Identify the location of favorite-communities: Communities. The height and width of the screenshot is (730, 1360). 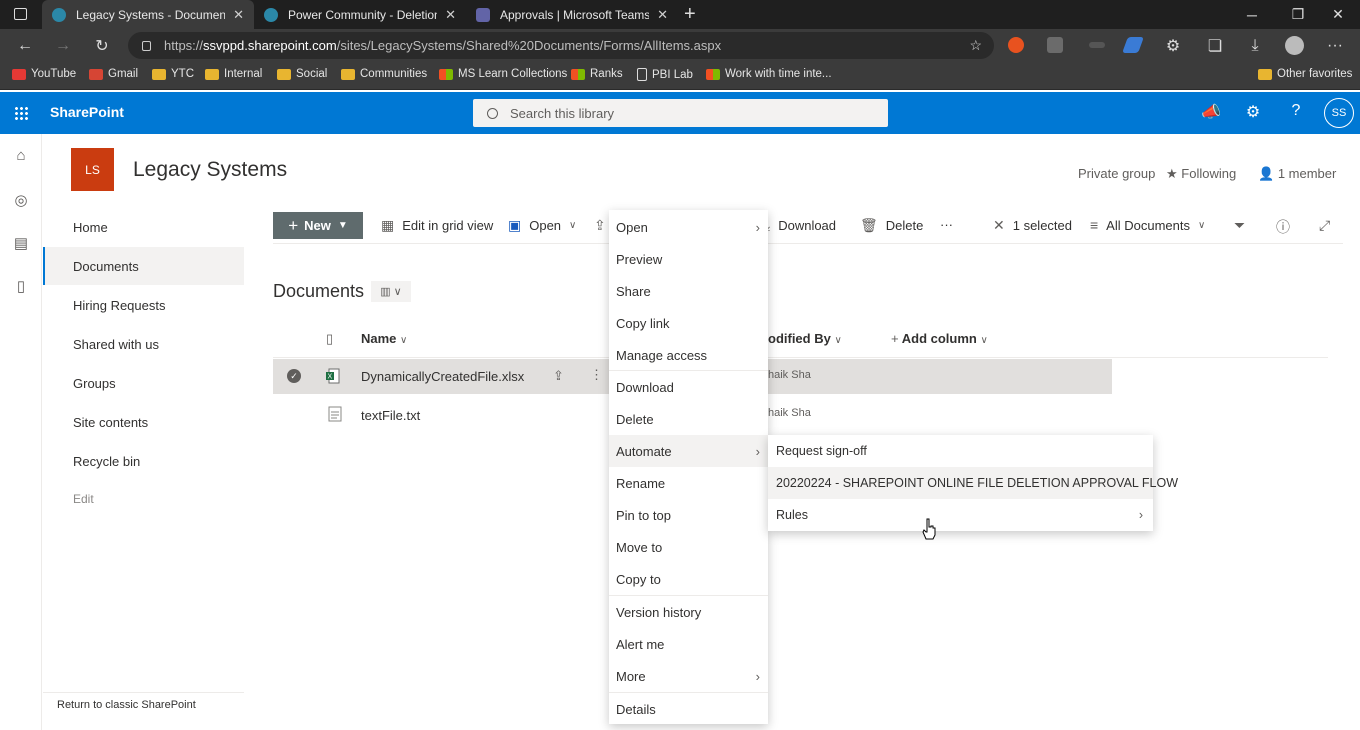
(384, 74).